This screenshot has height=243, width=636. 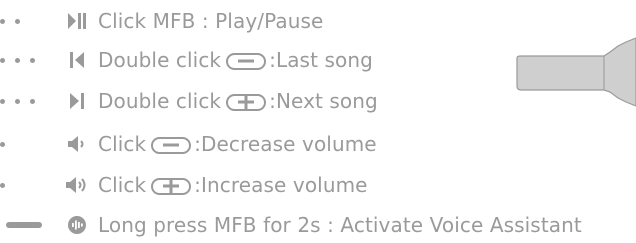 I want to click on instruction-row-decrease-volume: Click :Decrease volume, so click(x=318, y=144).